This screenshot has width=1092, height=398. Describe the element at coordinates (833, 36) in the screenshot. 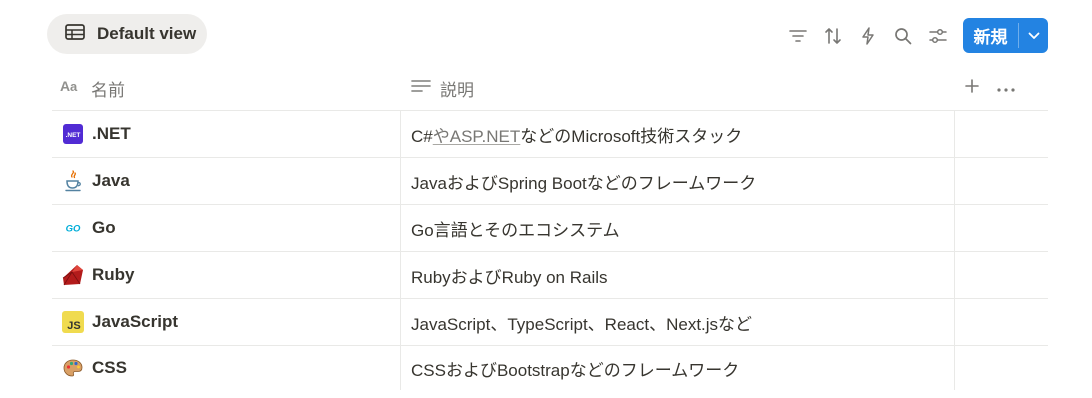

I see `sort-icon` at that location.